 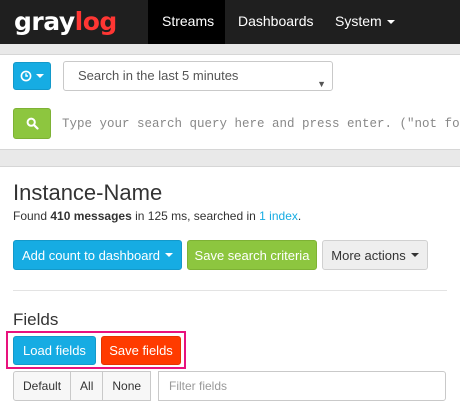 What do you see at coordinates (198, 386) in the screenshot?
I see `filter-fields-placeholder: Filter fields` at bounding box center [198, 386].